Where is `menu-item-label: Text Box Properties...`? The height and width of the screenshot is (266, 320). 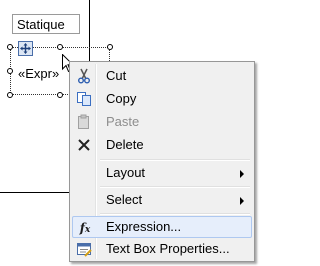
menu-item-label: Text Box Properties... is located at coordinates (168, 248).